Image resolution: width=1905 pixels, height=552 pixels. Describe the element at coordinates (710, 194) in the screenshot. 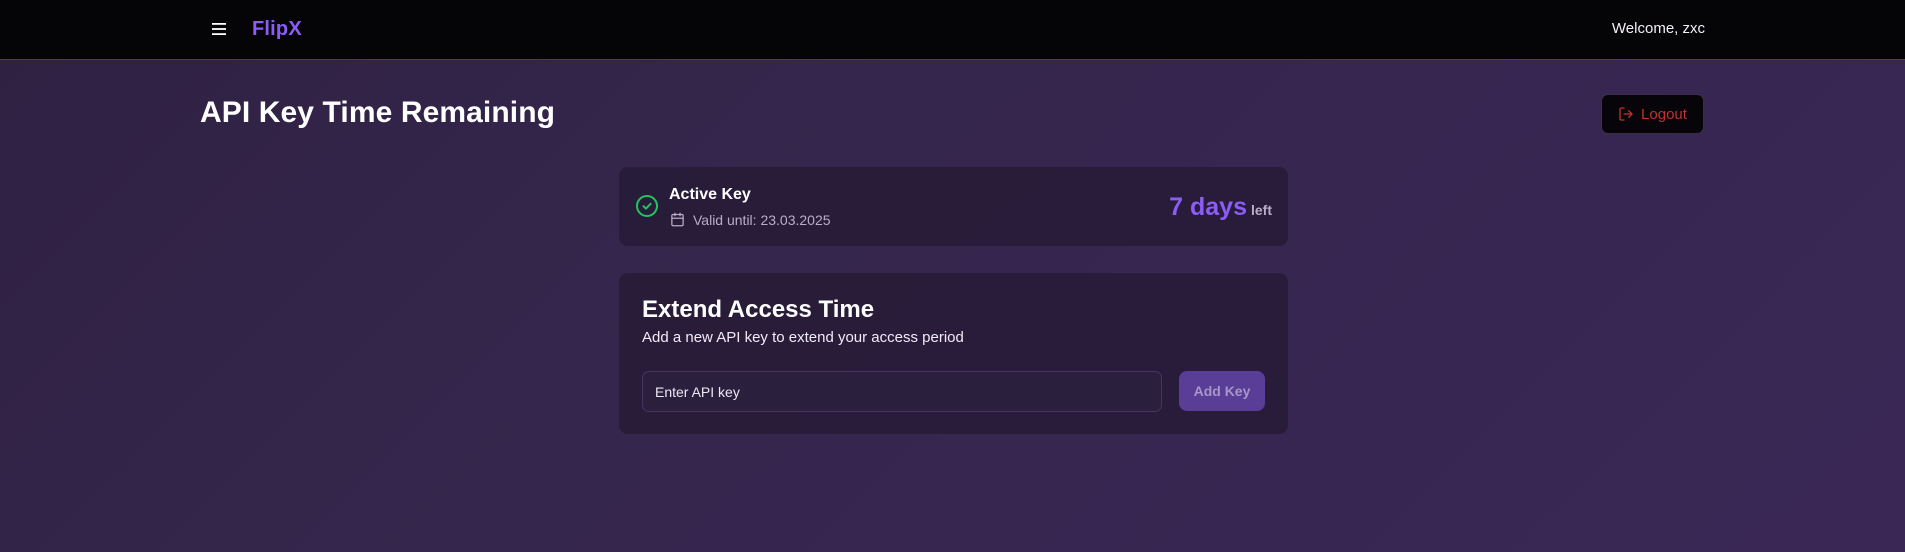

I see `active-key-title: Active Key` at that location.